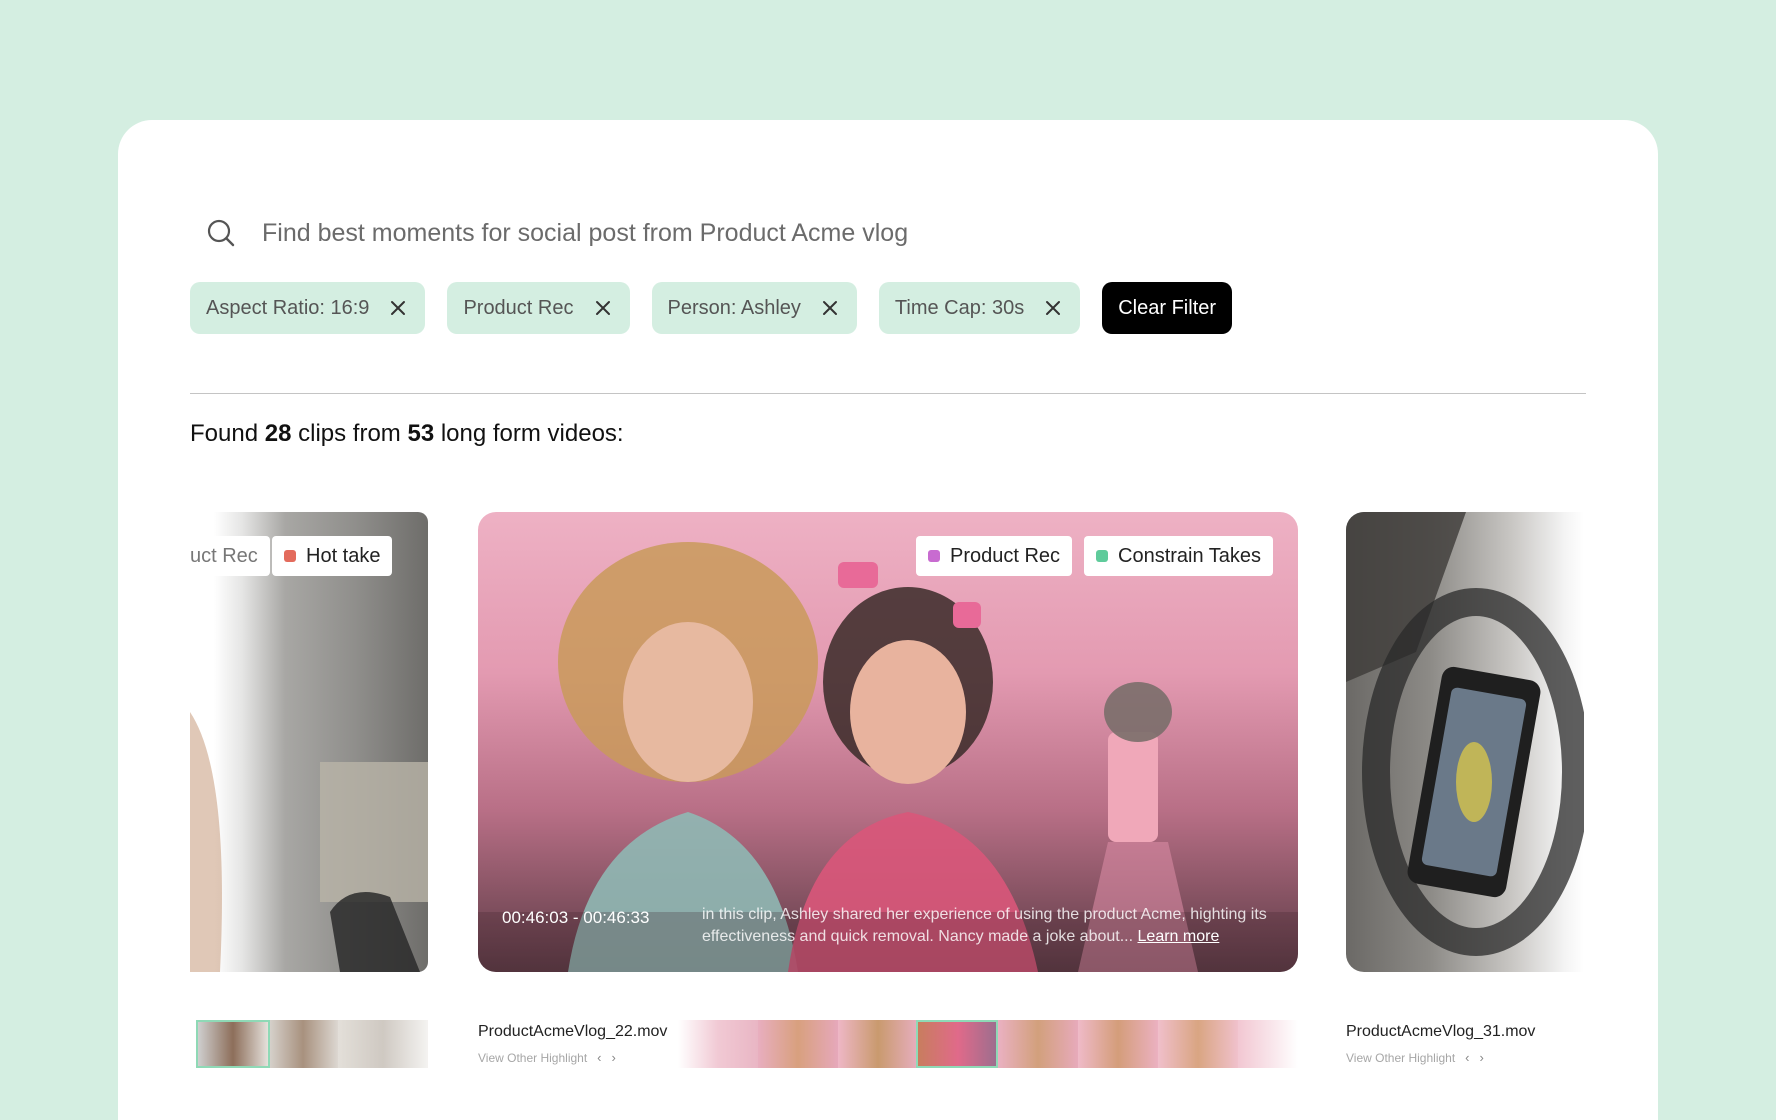 The width and height of the screenshot is (1776, 1120). I want to click on clip-count: 28, so click(278, 433).